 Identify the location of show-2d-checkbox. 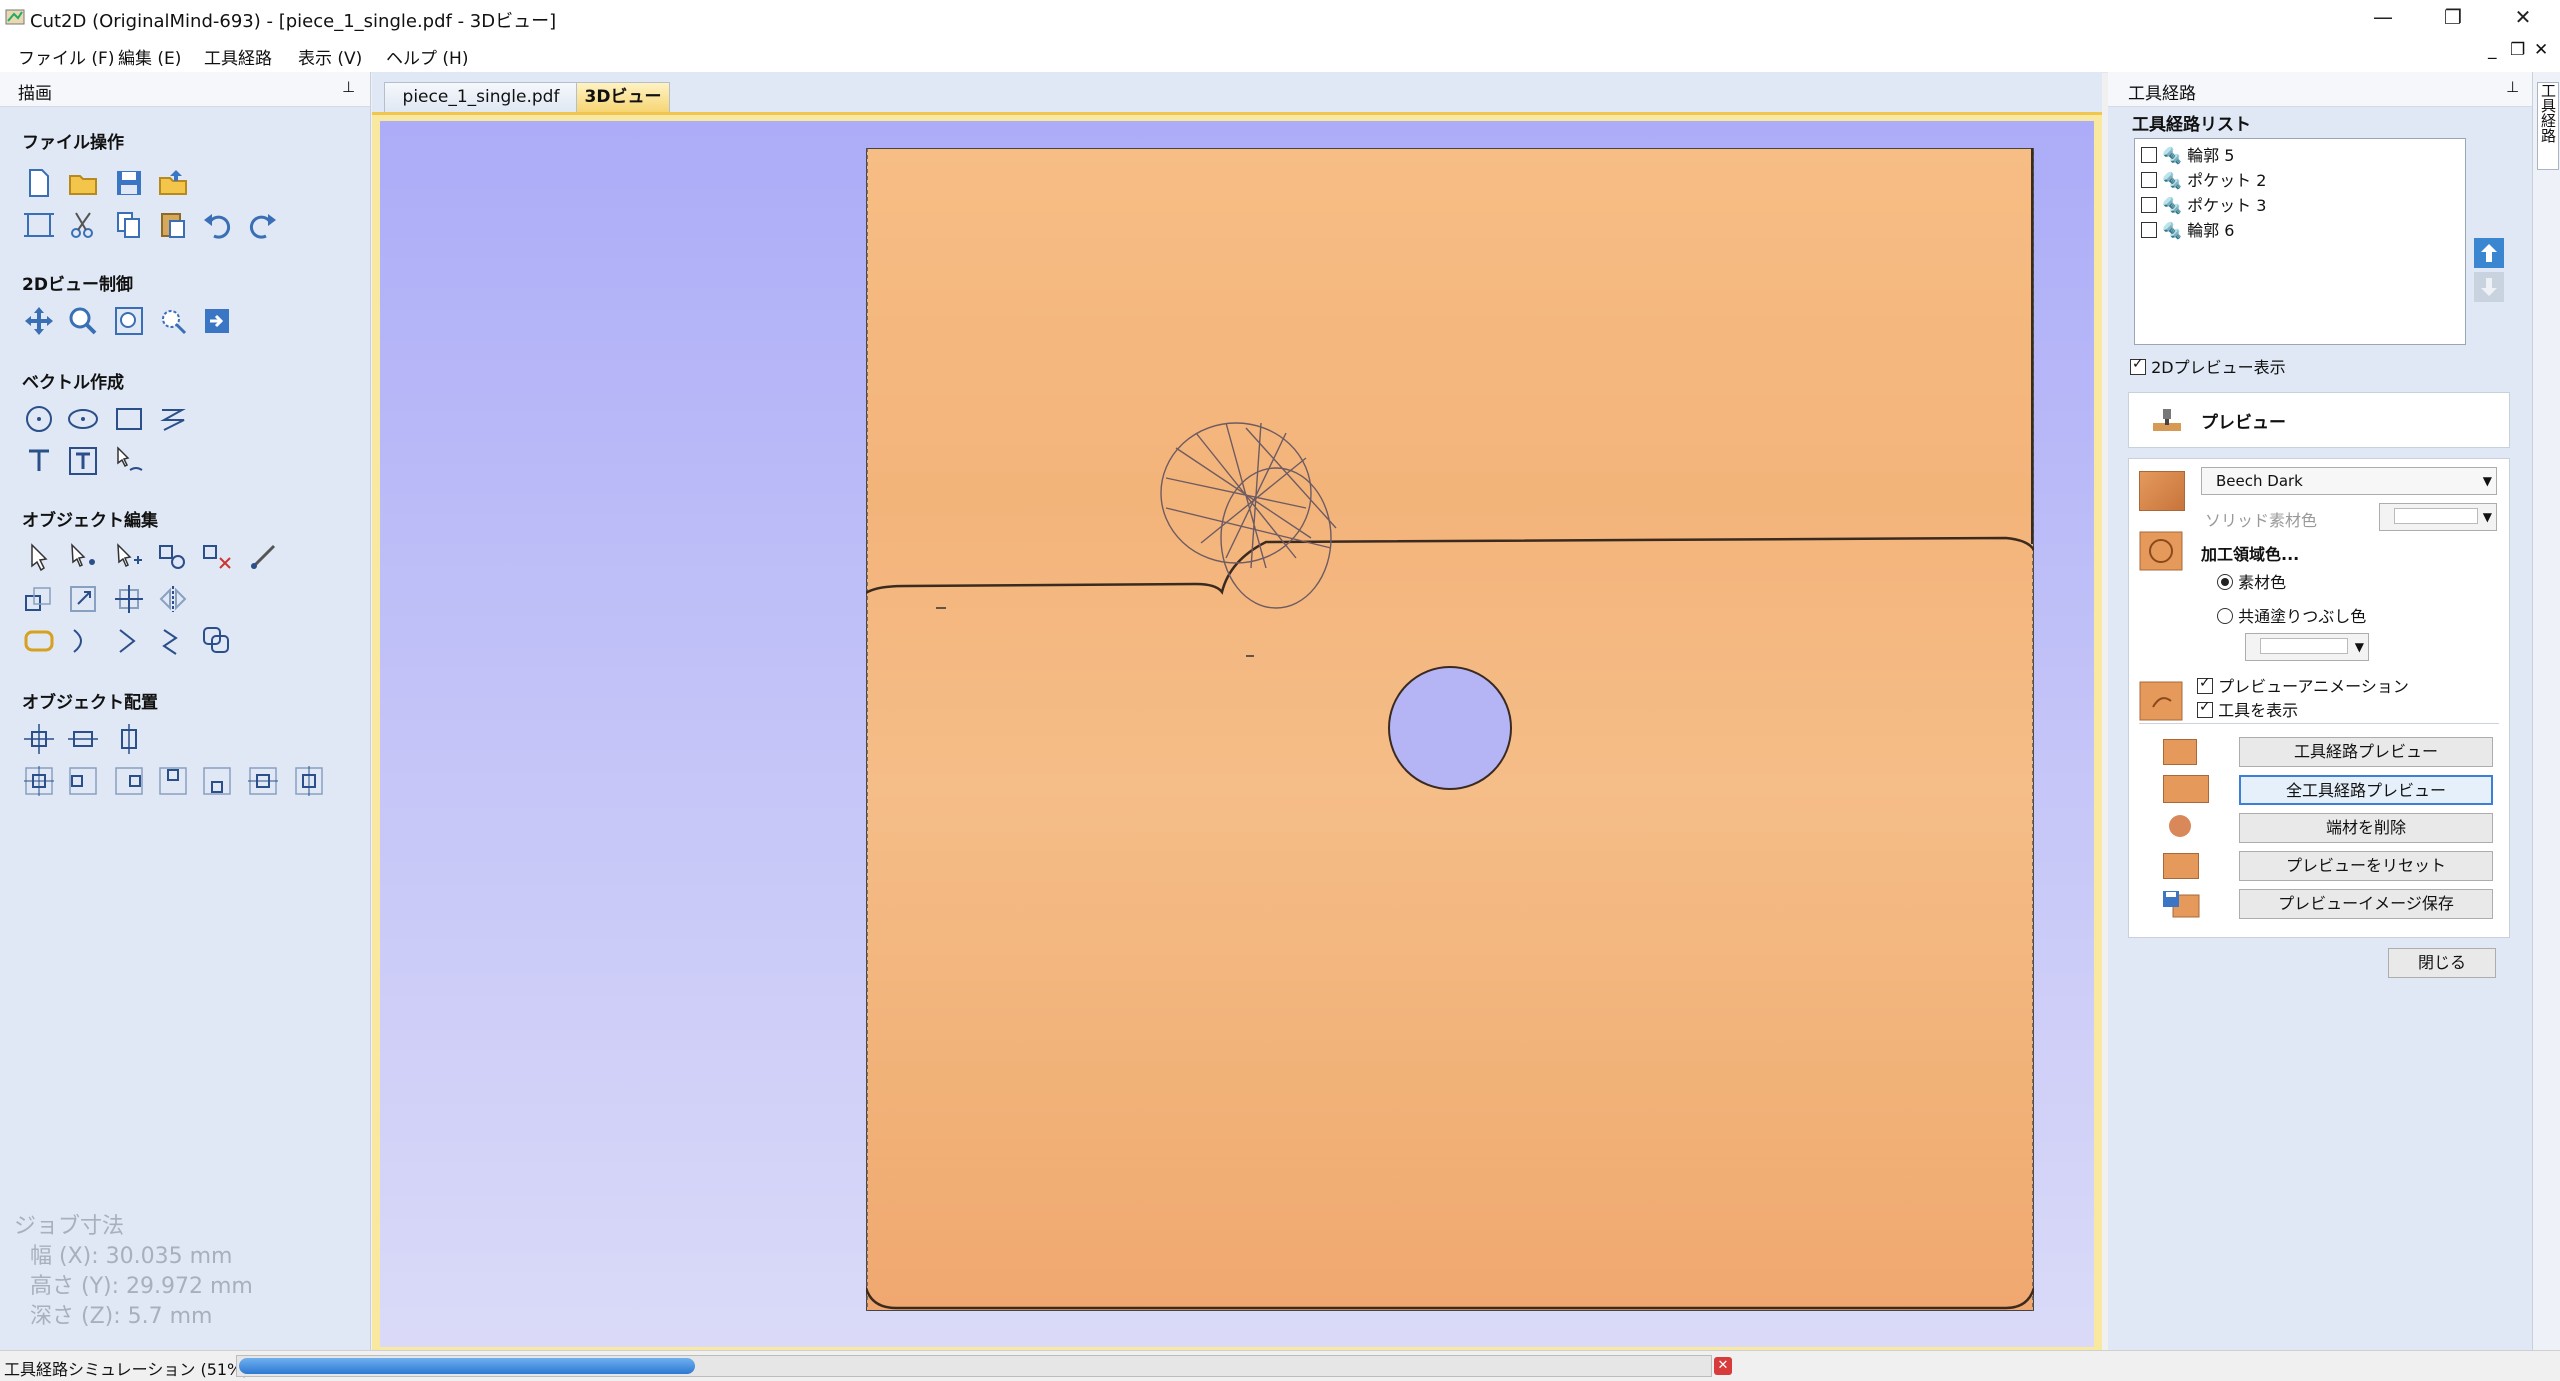
(2138, 365).